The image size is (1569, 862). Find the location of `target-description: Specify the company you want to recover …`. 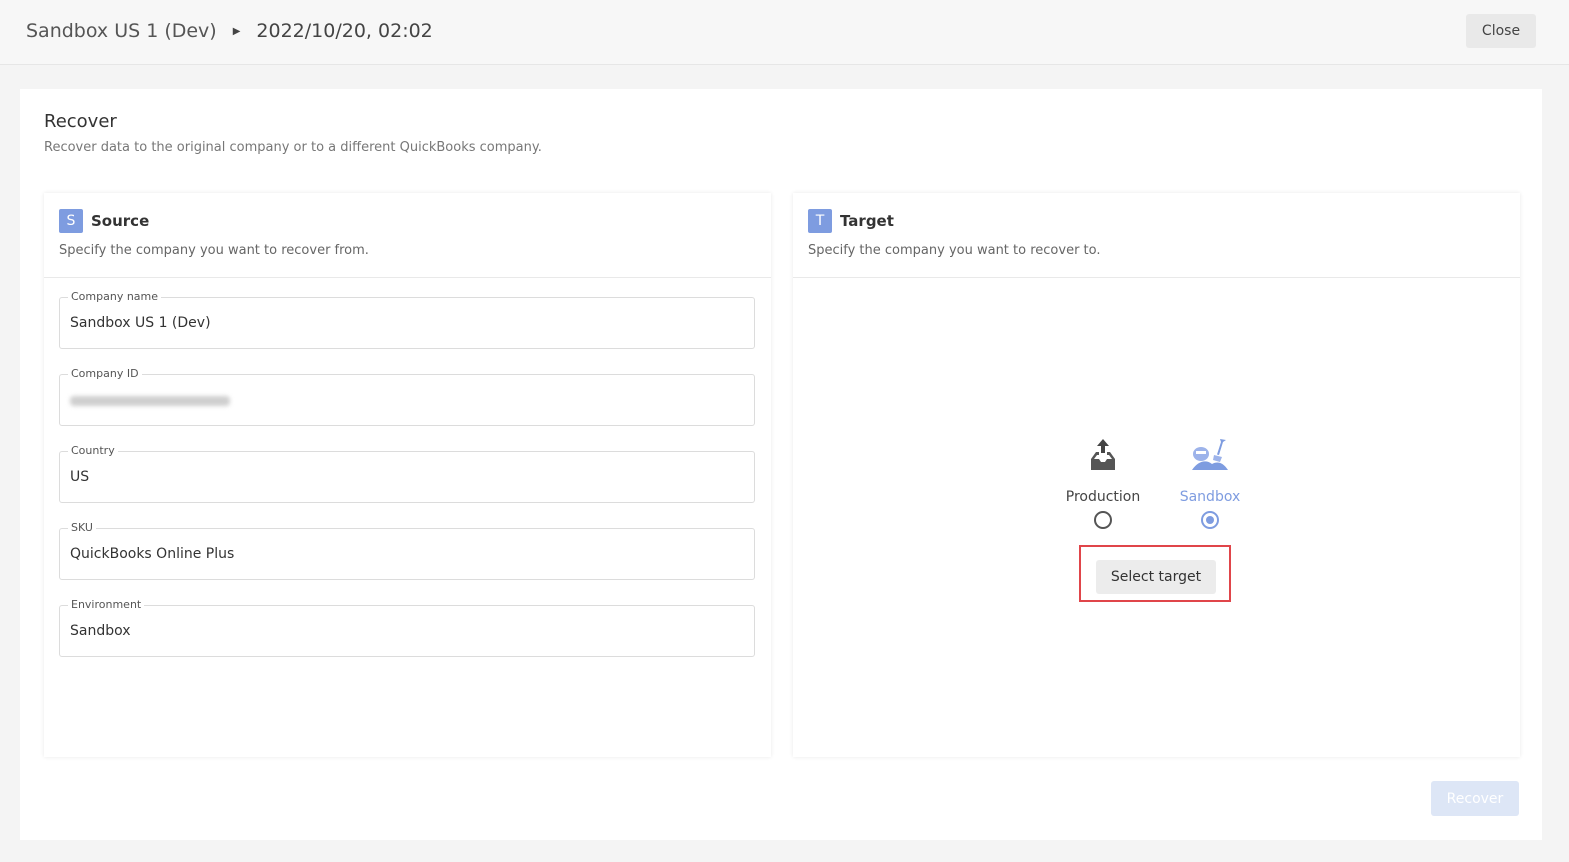

target-description: Specify the company you want to recover … is located at coordinates (954, 250).